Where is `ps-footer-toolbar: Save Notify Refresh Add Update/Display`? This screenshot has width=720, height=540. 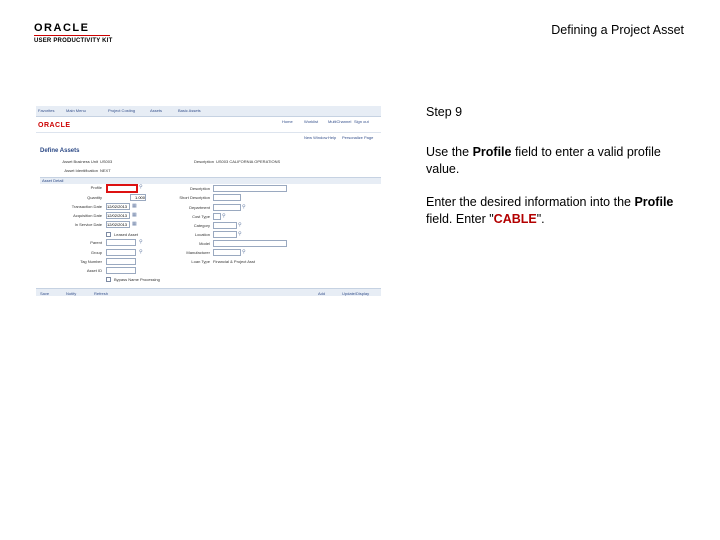
ps-footer-toolbar: Save Notify Refresh Add Update/Display is located at coordinates (208, 292).